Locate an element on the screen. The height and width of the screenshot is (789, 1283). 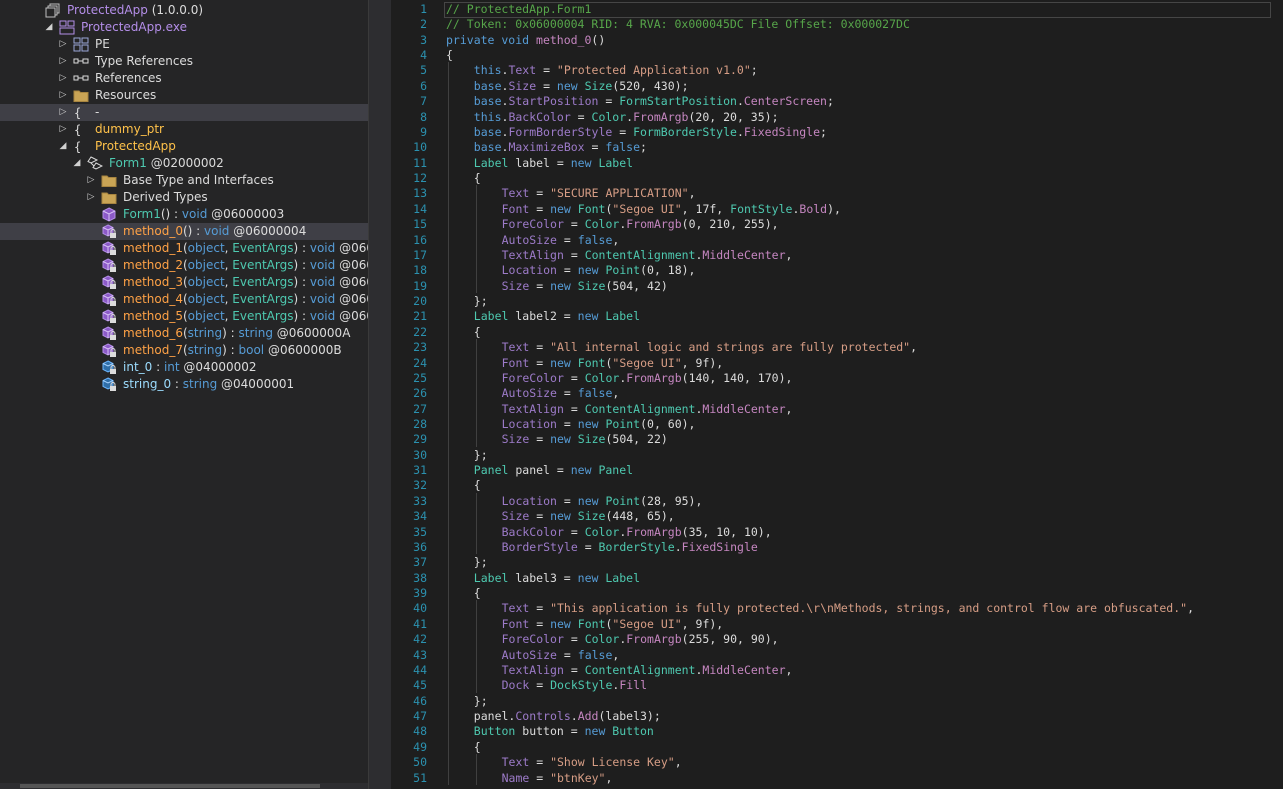
code-line: 11 Label label = new Label is located at coordinates (837, 163).